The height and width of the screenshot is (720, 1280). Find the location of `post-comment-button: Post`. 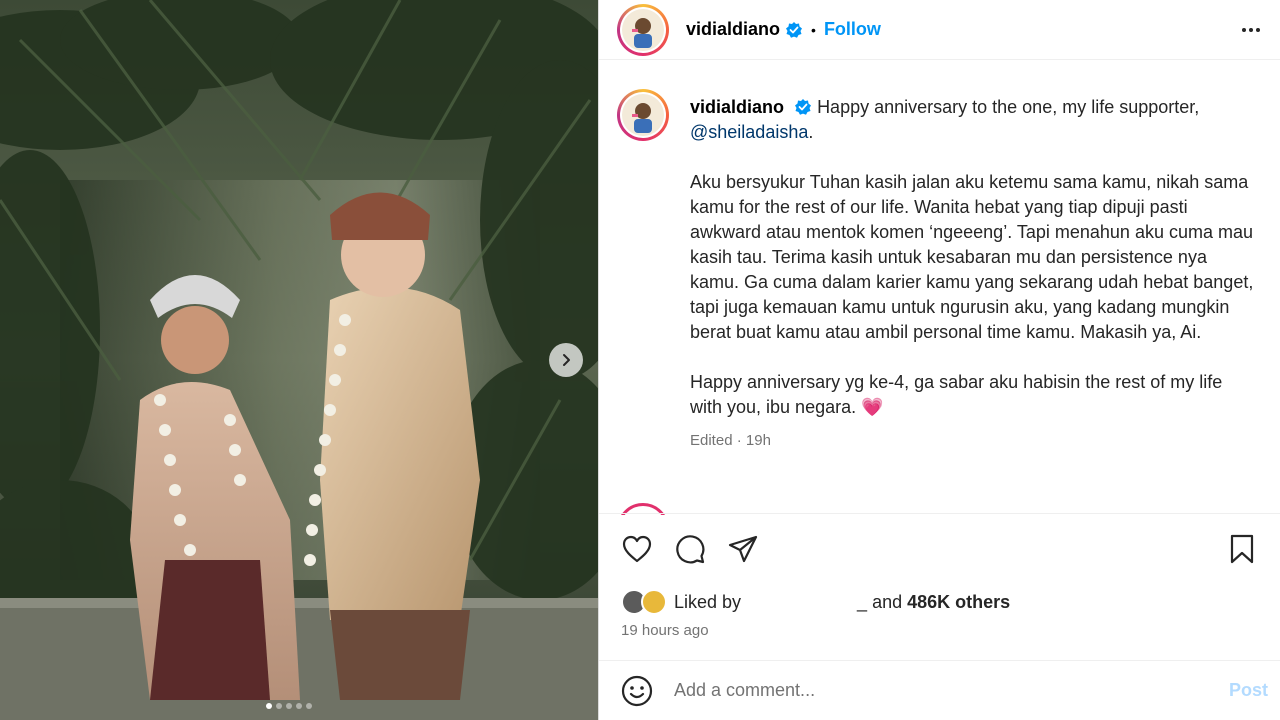

post-comment-button: Post is located at coordinates (1248, 690).